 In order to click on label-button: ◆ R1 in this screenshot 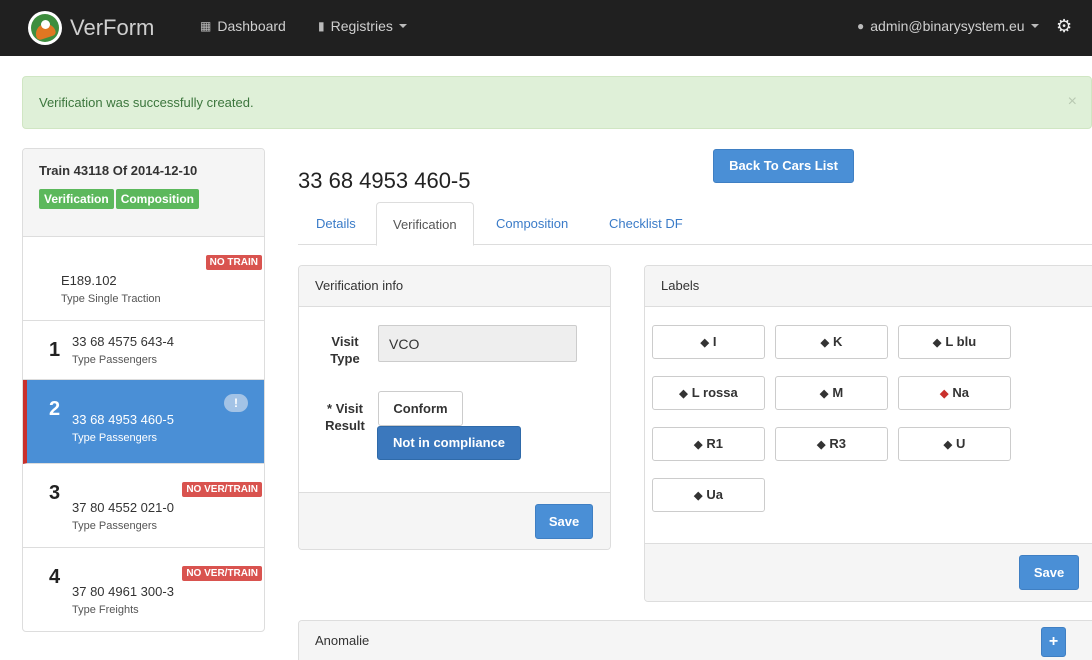, I will do `click(708, 444)`.